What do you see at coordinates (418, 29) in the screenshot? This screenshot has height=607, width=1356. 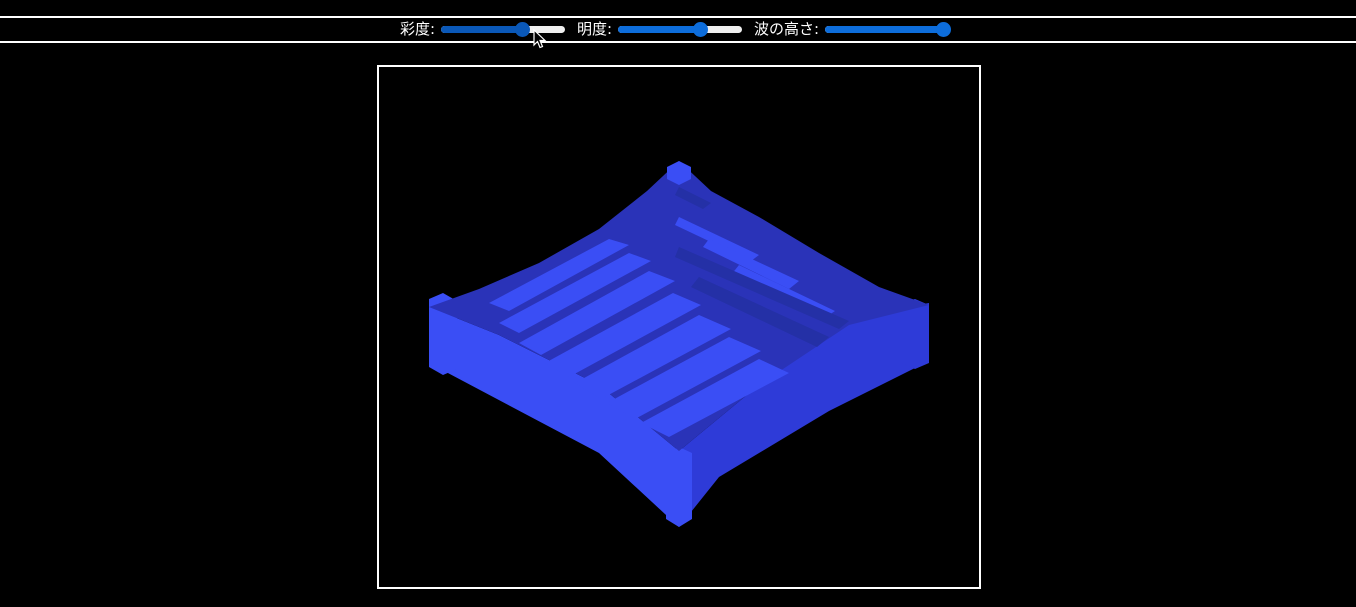 I see `saturation-label: 彩度:` at bounding box center [418, 29].